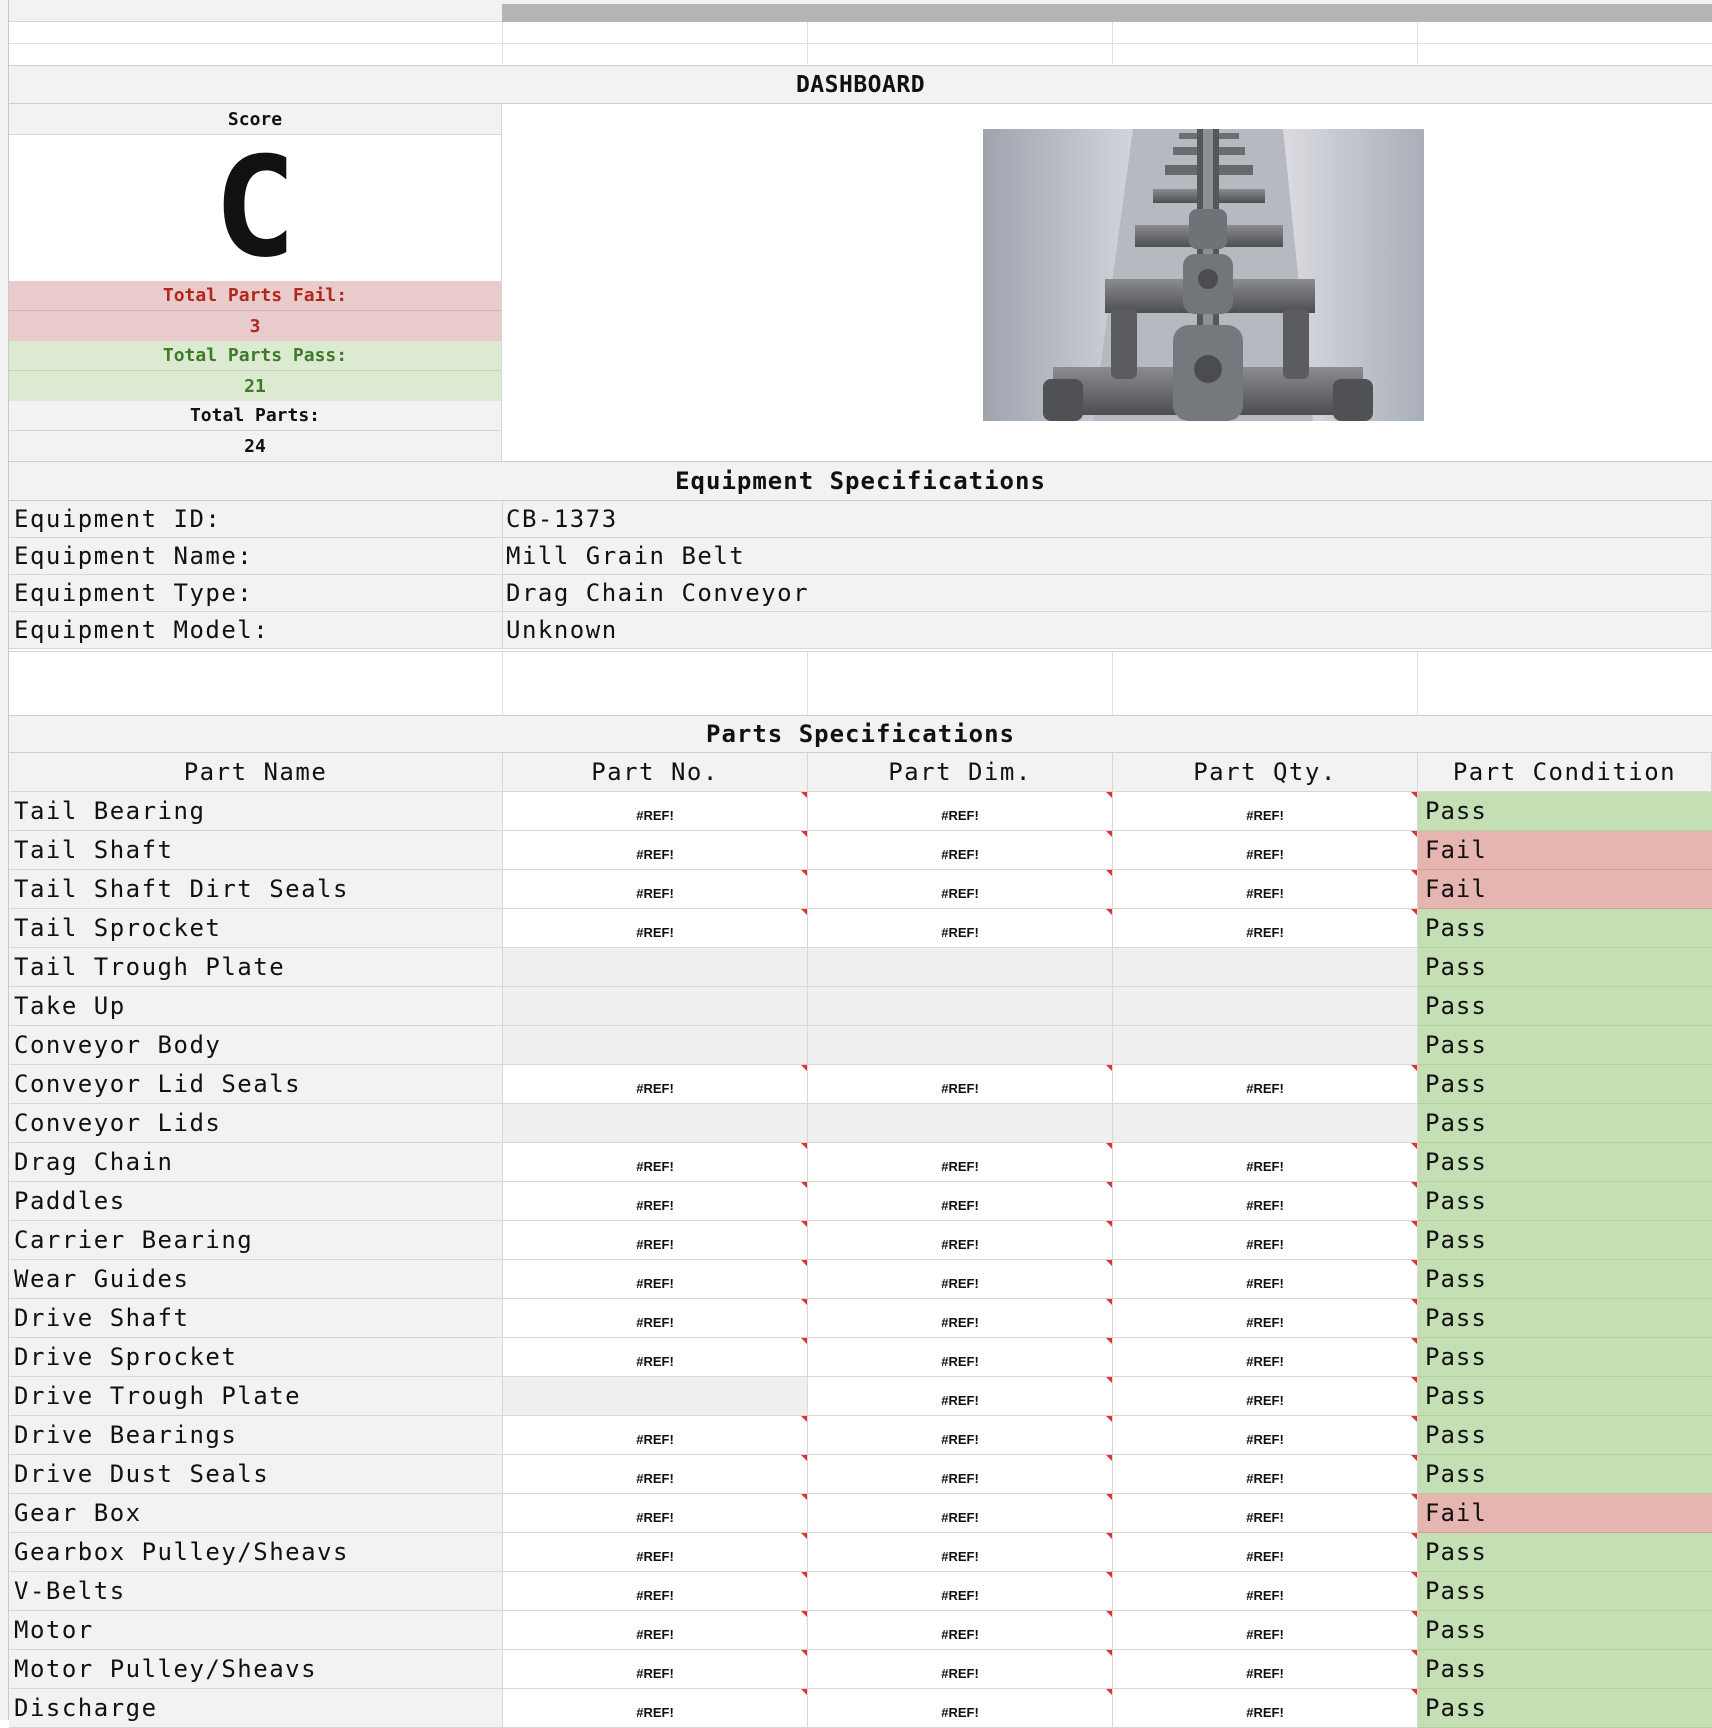 The height and width of the screenshot is (1728, 1712). I want to click on equipment-value-cell: Drag Chain Conveyor, so click(1107, 593).